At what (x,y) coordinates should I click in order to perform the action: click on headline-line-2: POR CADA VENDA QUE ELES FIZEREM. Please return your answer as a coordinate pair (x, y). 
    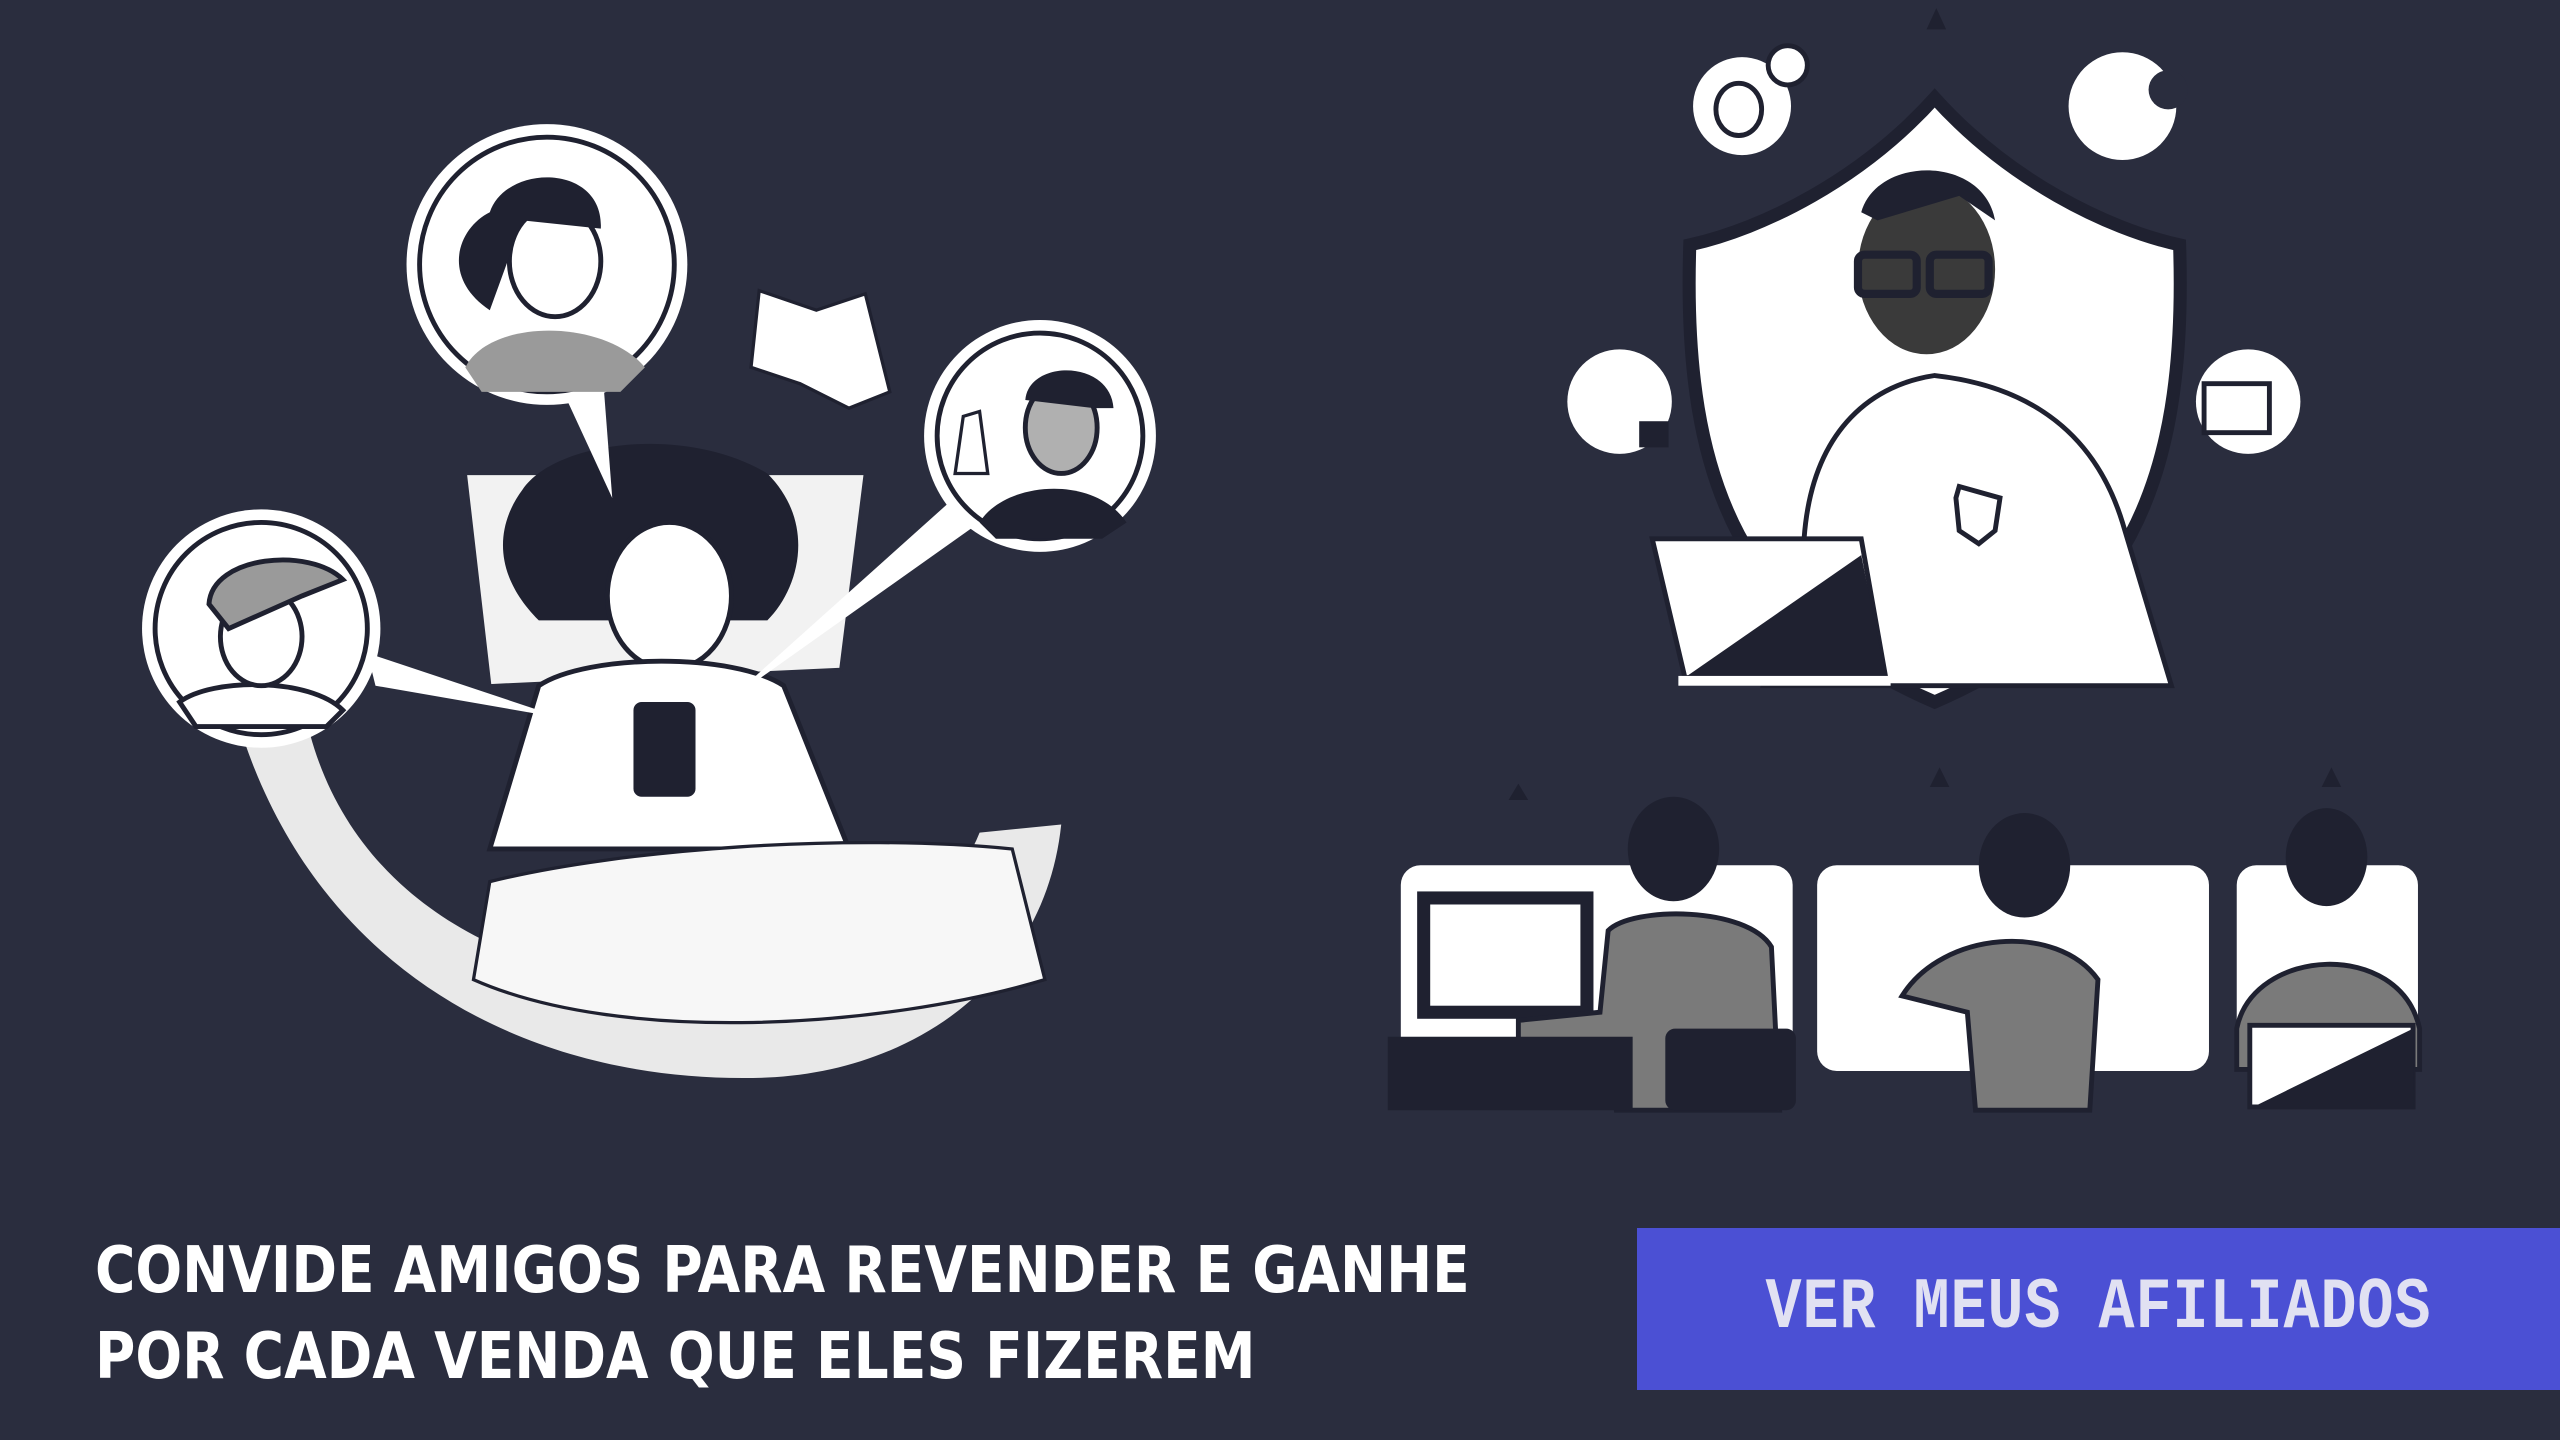
    Looking at the image, I should click on (675, 1357).